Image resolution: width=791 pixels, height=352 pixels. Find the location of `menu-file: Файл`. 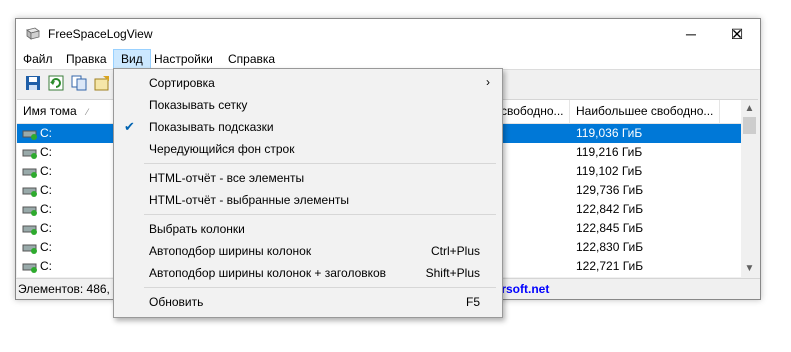

menu-file: Файл is located at coordinates (38, 59).